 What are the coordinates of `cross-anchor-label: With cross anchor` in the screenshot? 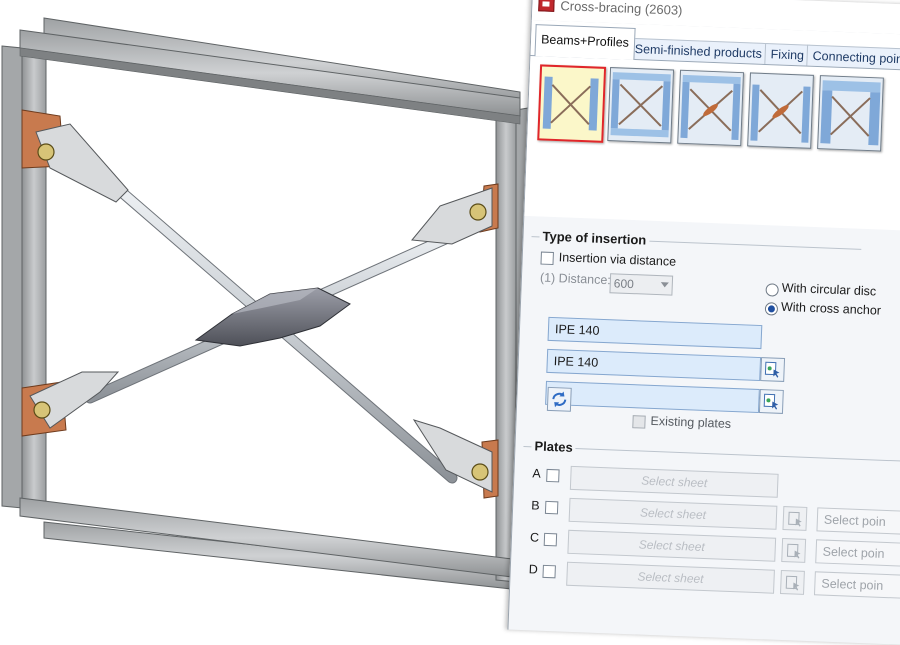 It's located at (831, 308).